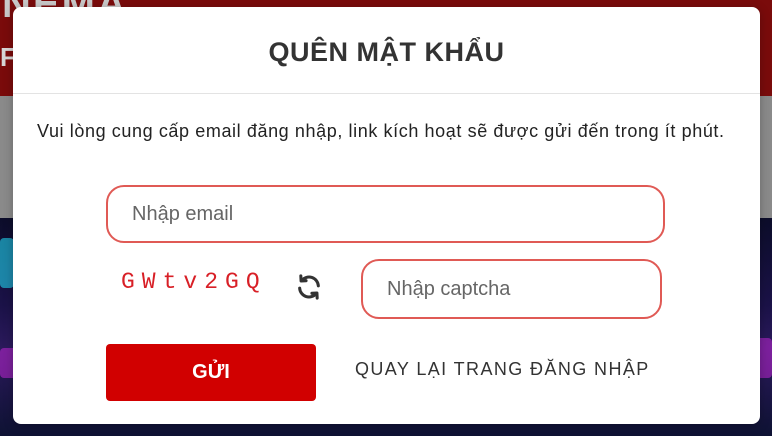 The image size is (772, 436). I want to click on submit-button: GỬI, so click(211, 372).